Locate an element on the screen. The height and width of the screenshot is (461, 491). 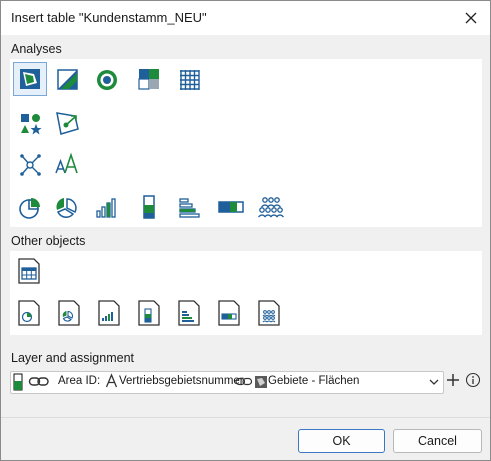
close-icon is located at coordinates (471, 18).